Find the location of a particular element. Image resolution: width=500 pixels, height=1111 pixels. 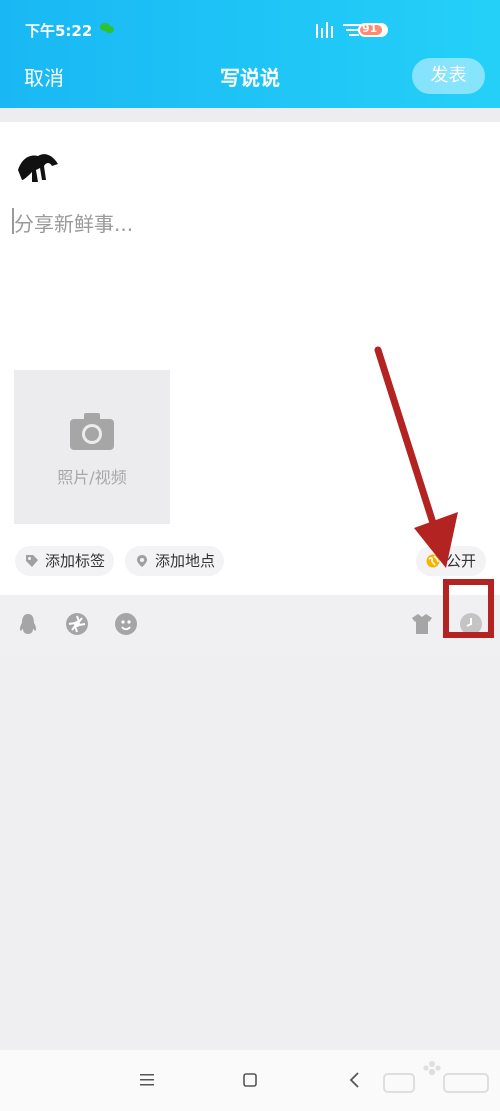

visibility-label: 公开 is located at coordinates (461, 561).